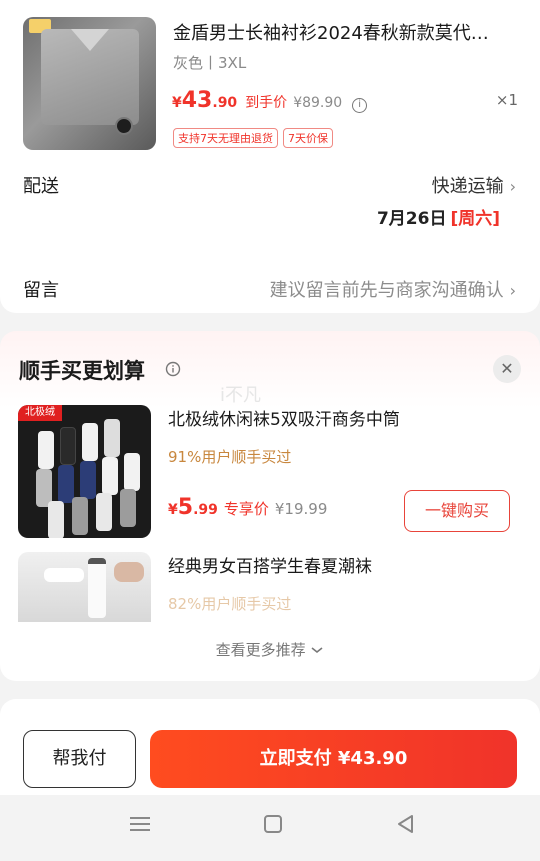 The width and height of the screenshot is (540, 861). Describe the element at coordinates (360, 105) in the screenshot. I see `info-icon: i` at that location.